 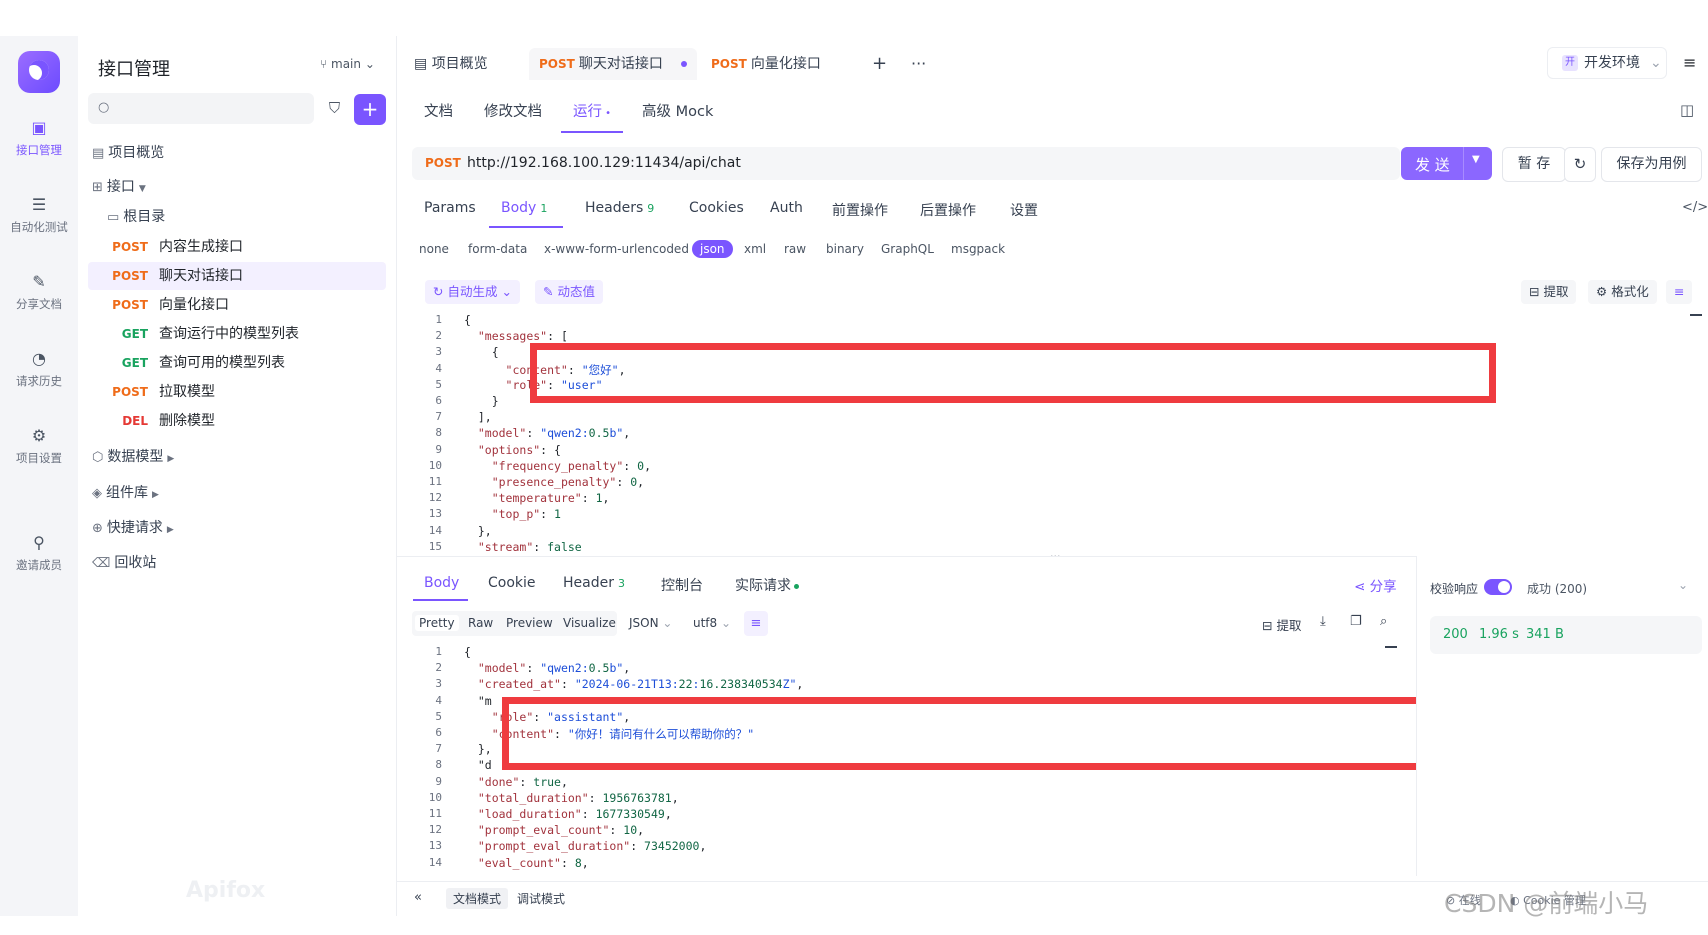 I want to click on body-type-none: none, so click(x=434, y=249).